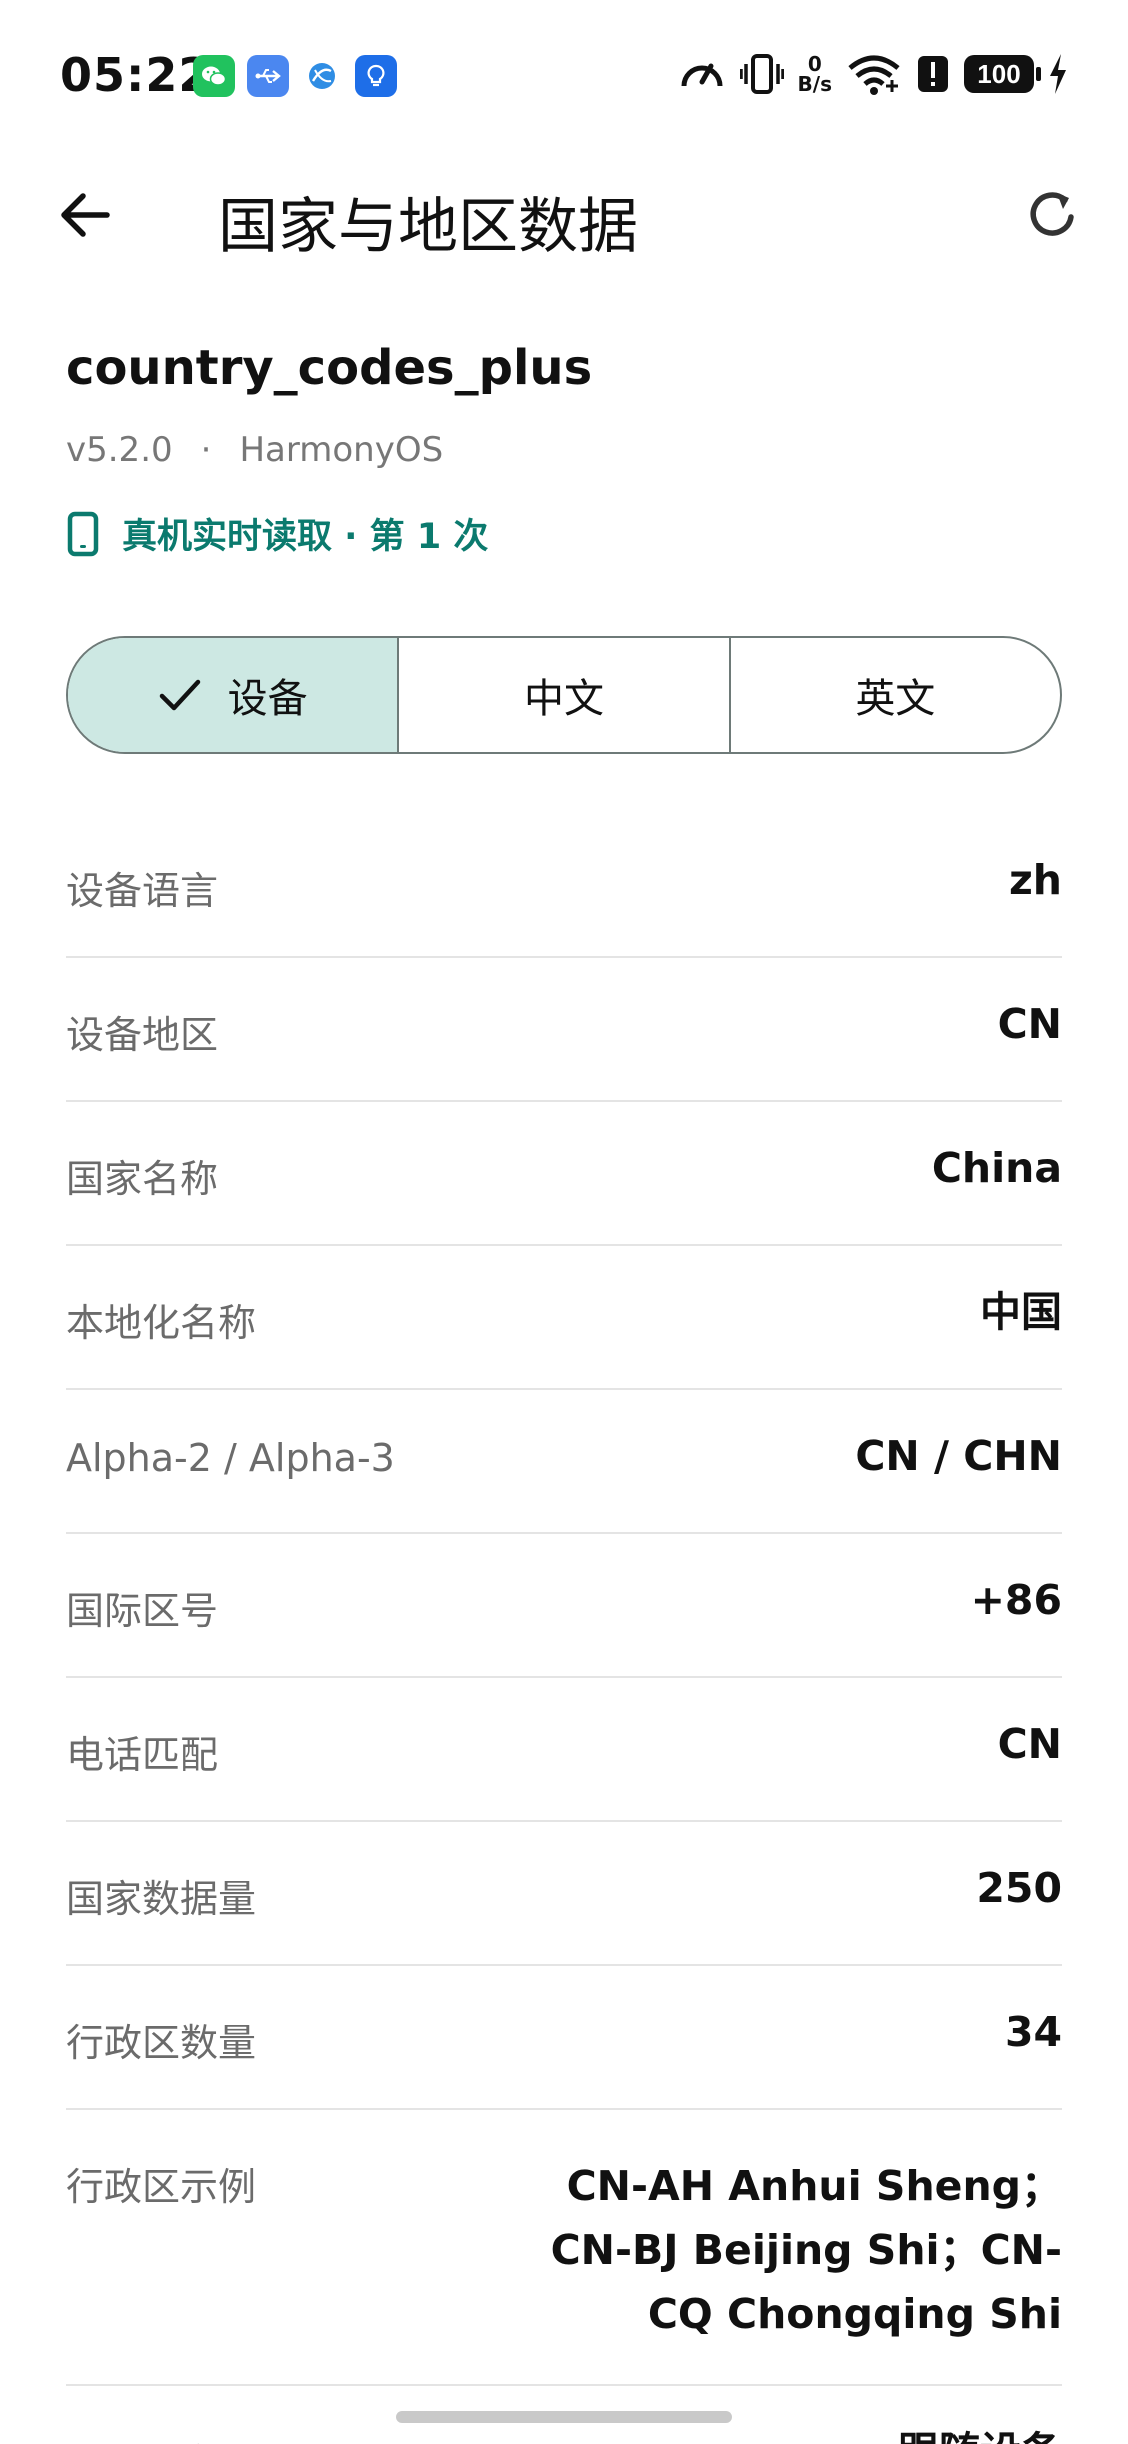 This screenshot has width=1128, height=2444. Describe the element at coordinates (564, 2038) in the screenshot. I see `info-row-subdivision-count: 行政区数量 34` at that location.